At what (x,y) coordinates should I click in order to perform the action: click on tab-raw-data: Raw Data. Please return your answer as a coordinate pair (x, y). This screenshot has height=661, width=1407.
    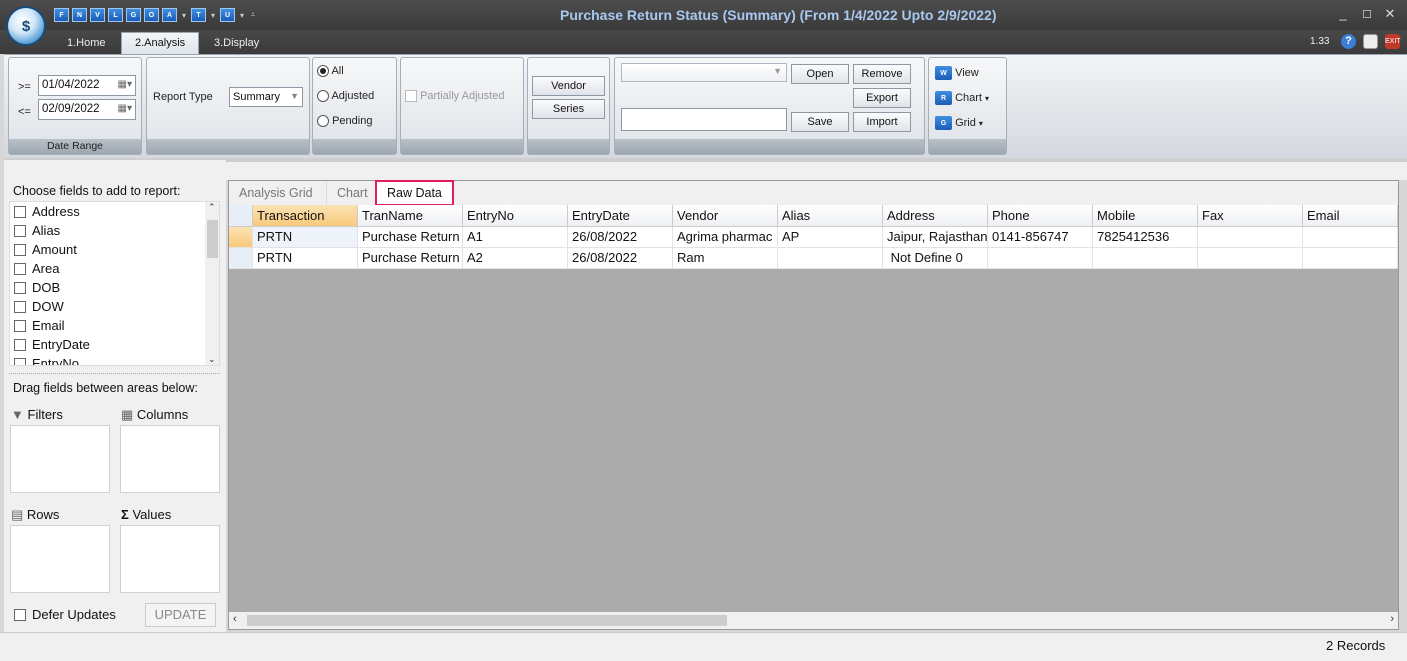
    Looking at the image, I should click on (414, 193).